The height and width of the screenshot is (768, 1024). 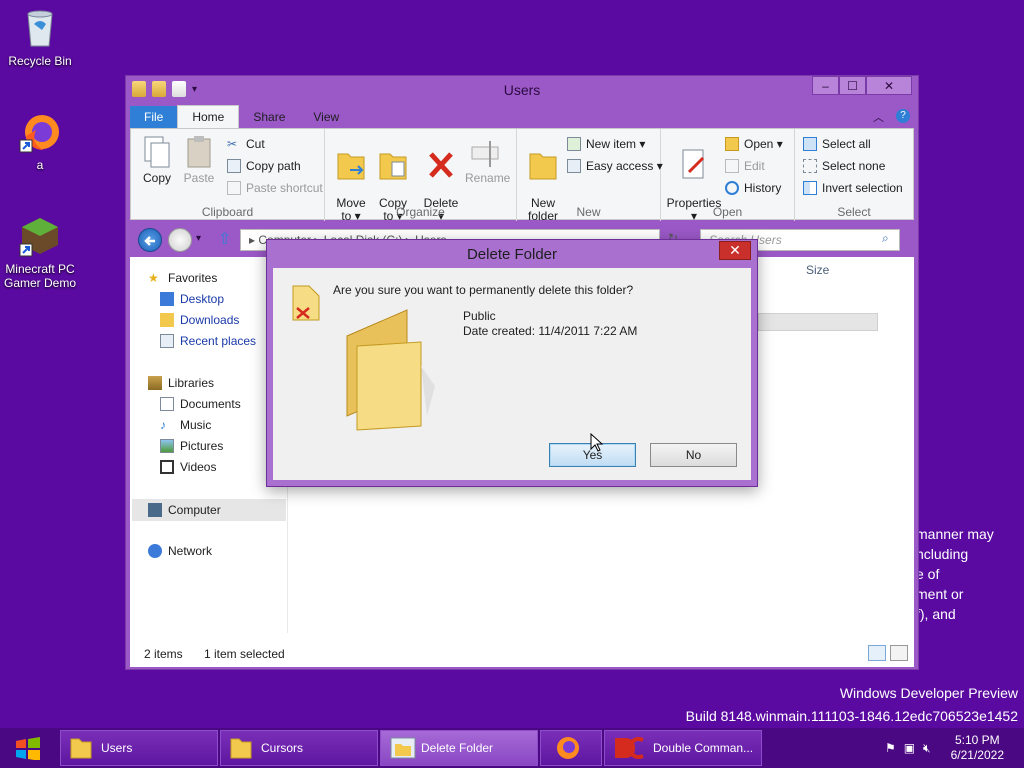 What do you see at coordinates (588, 212) in the screenshot?
I see `new-group-label: New` at bounding box center [588, 212].